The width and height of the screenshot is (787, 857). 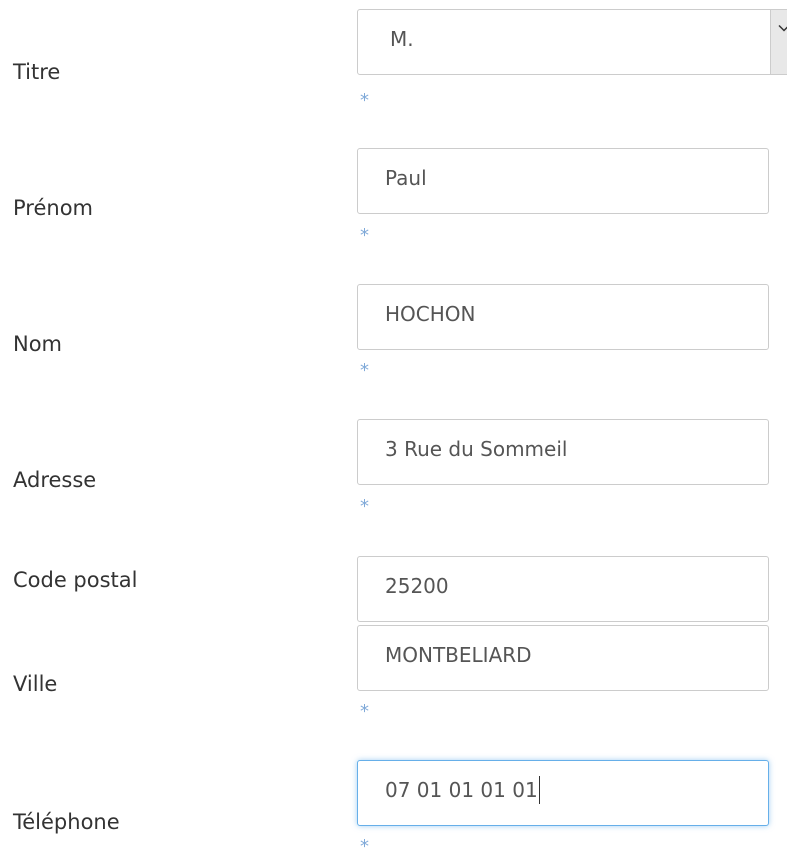 I want to click on chevron-down-icon, so click(x=782, y=28).